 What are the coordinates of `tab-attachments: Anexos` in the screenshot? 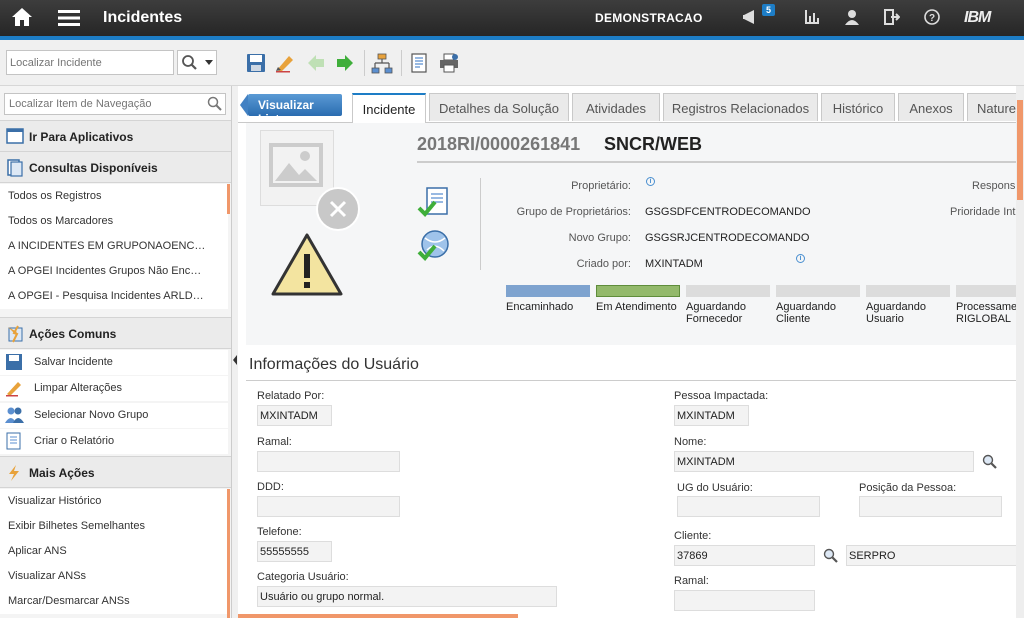 It's located at (931, 107).